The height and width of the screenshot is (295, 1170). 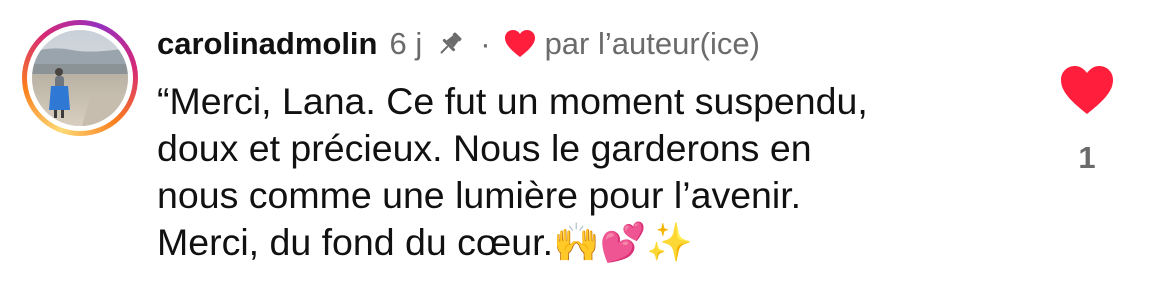 What do you see at coordinates (450, 44) in the screenshot?
I see `pin-icon` at bounding box center [450, 44].